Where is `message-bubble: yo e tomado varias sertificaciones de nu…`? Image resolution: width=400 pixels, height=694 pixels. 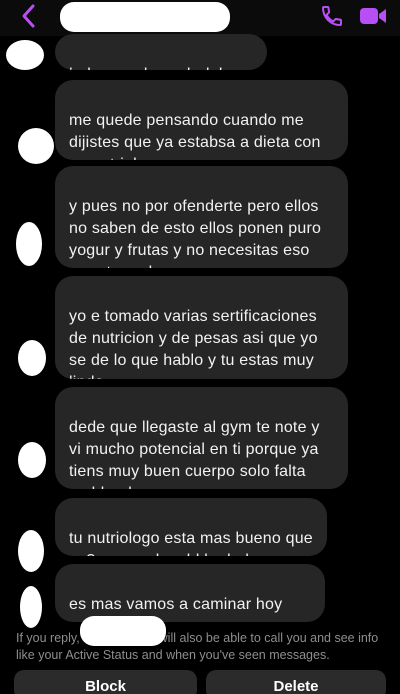 message-bubble: yo e tomado varias sertificaciones de nu… is located at coordinates (201, 327).